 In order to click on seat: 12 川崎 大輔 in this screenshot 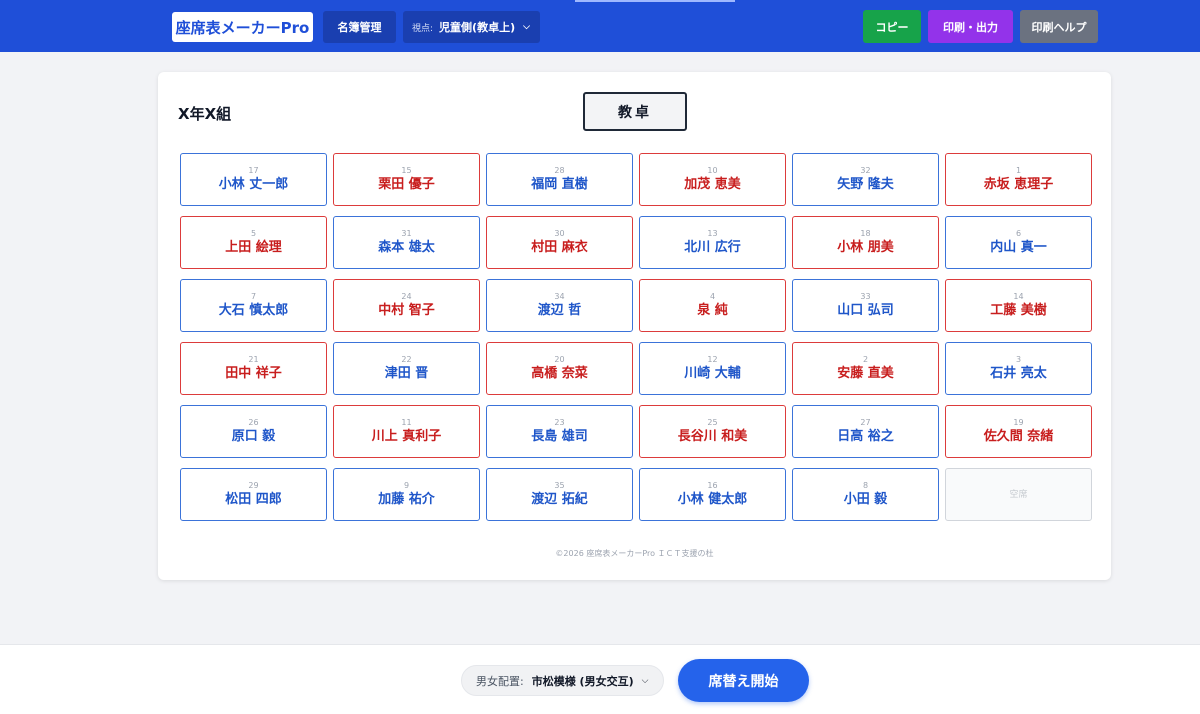, I will do `click(712, 368)`.